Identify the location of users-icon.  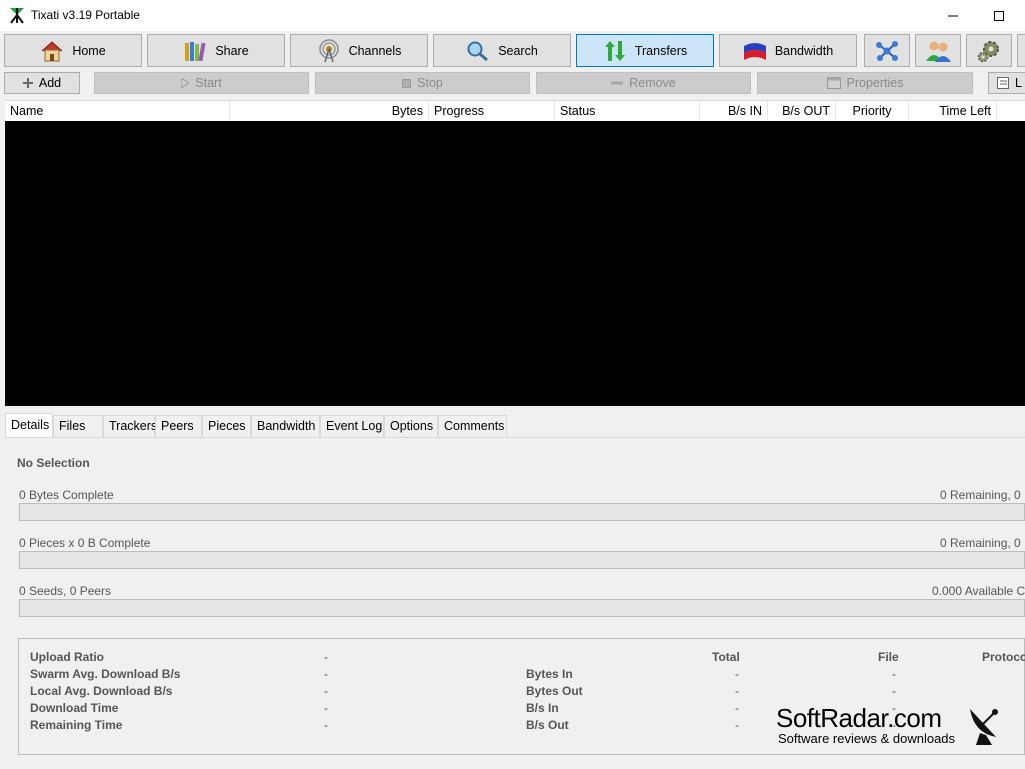
(938, 51).